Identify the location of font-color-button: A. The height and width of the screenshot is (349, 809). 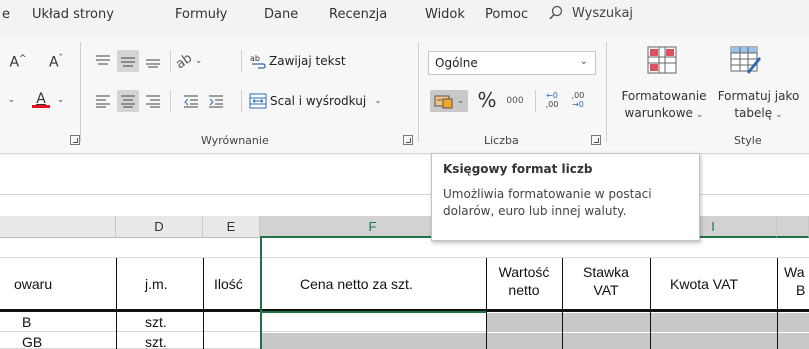
(41, 99).